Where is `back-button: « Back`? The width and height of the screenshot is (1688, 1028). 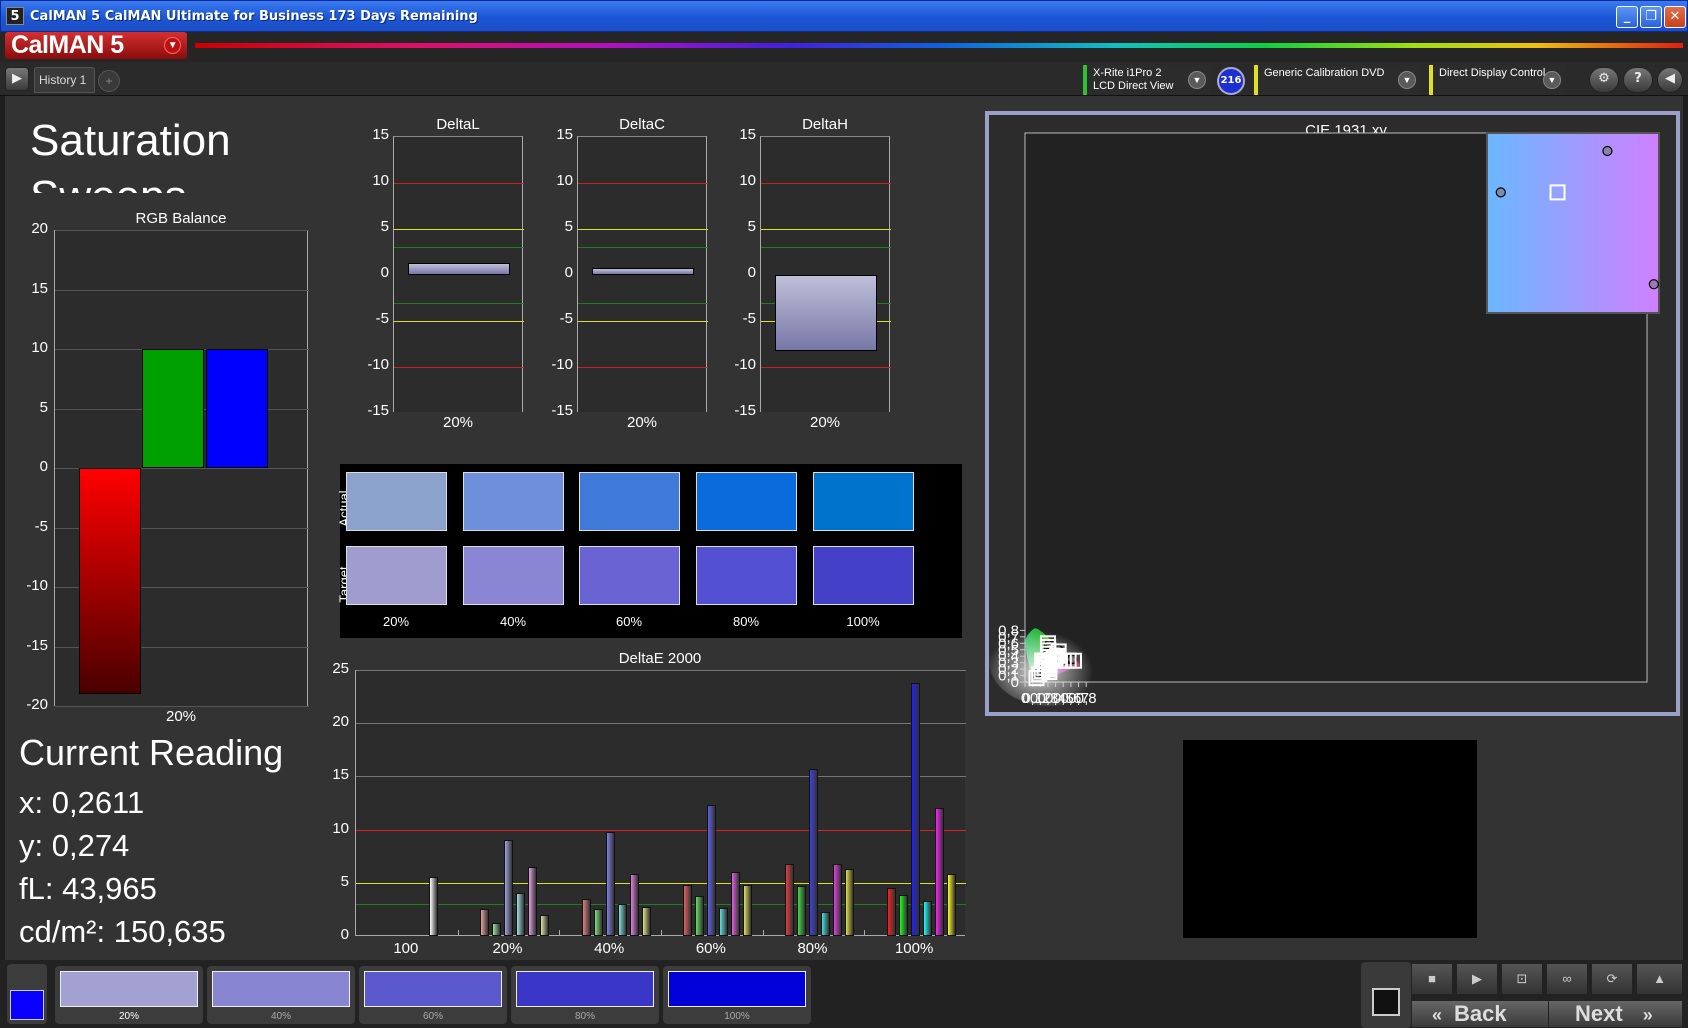 back-button: « Back is located at coordinates (1480, 1014).